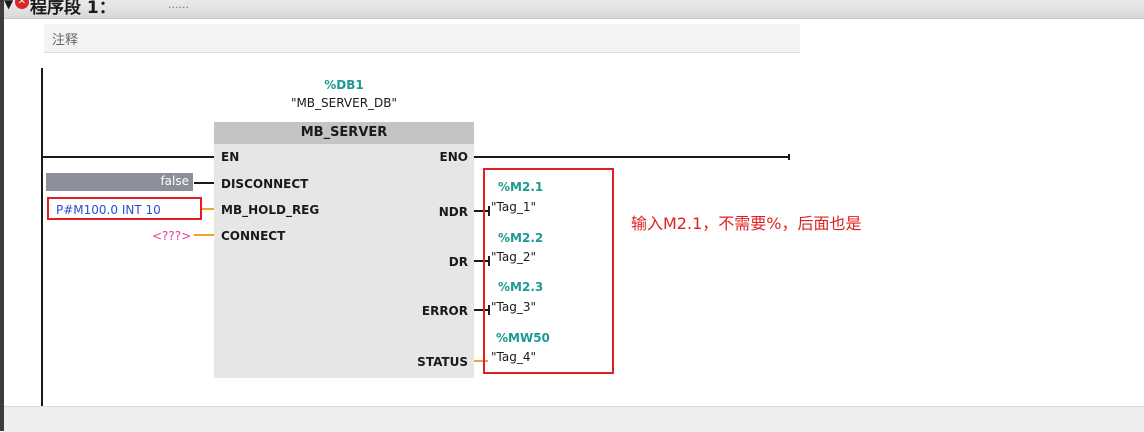 The height and width of the screenshot is (432, 1144). What do you see at coordinates (174, 181) in the screenshot?
I see `disconnect-value: false` at bounding box center [174, 181].